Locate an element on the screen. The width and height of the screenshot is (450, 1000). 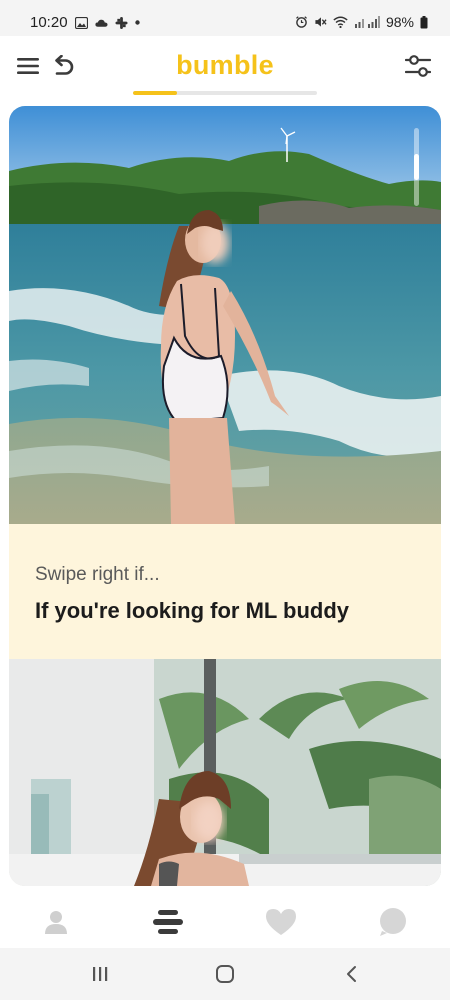
recent-apps-button is located at coordinates (100, 974).